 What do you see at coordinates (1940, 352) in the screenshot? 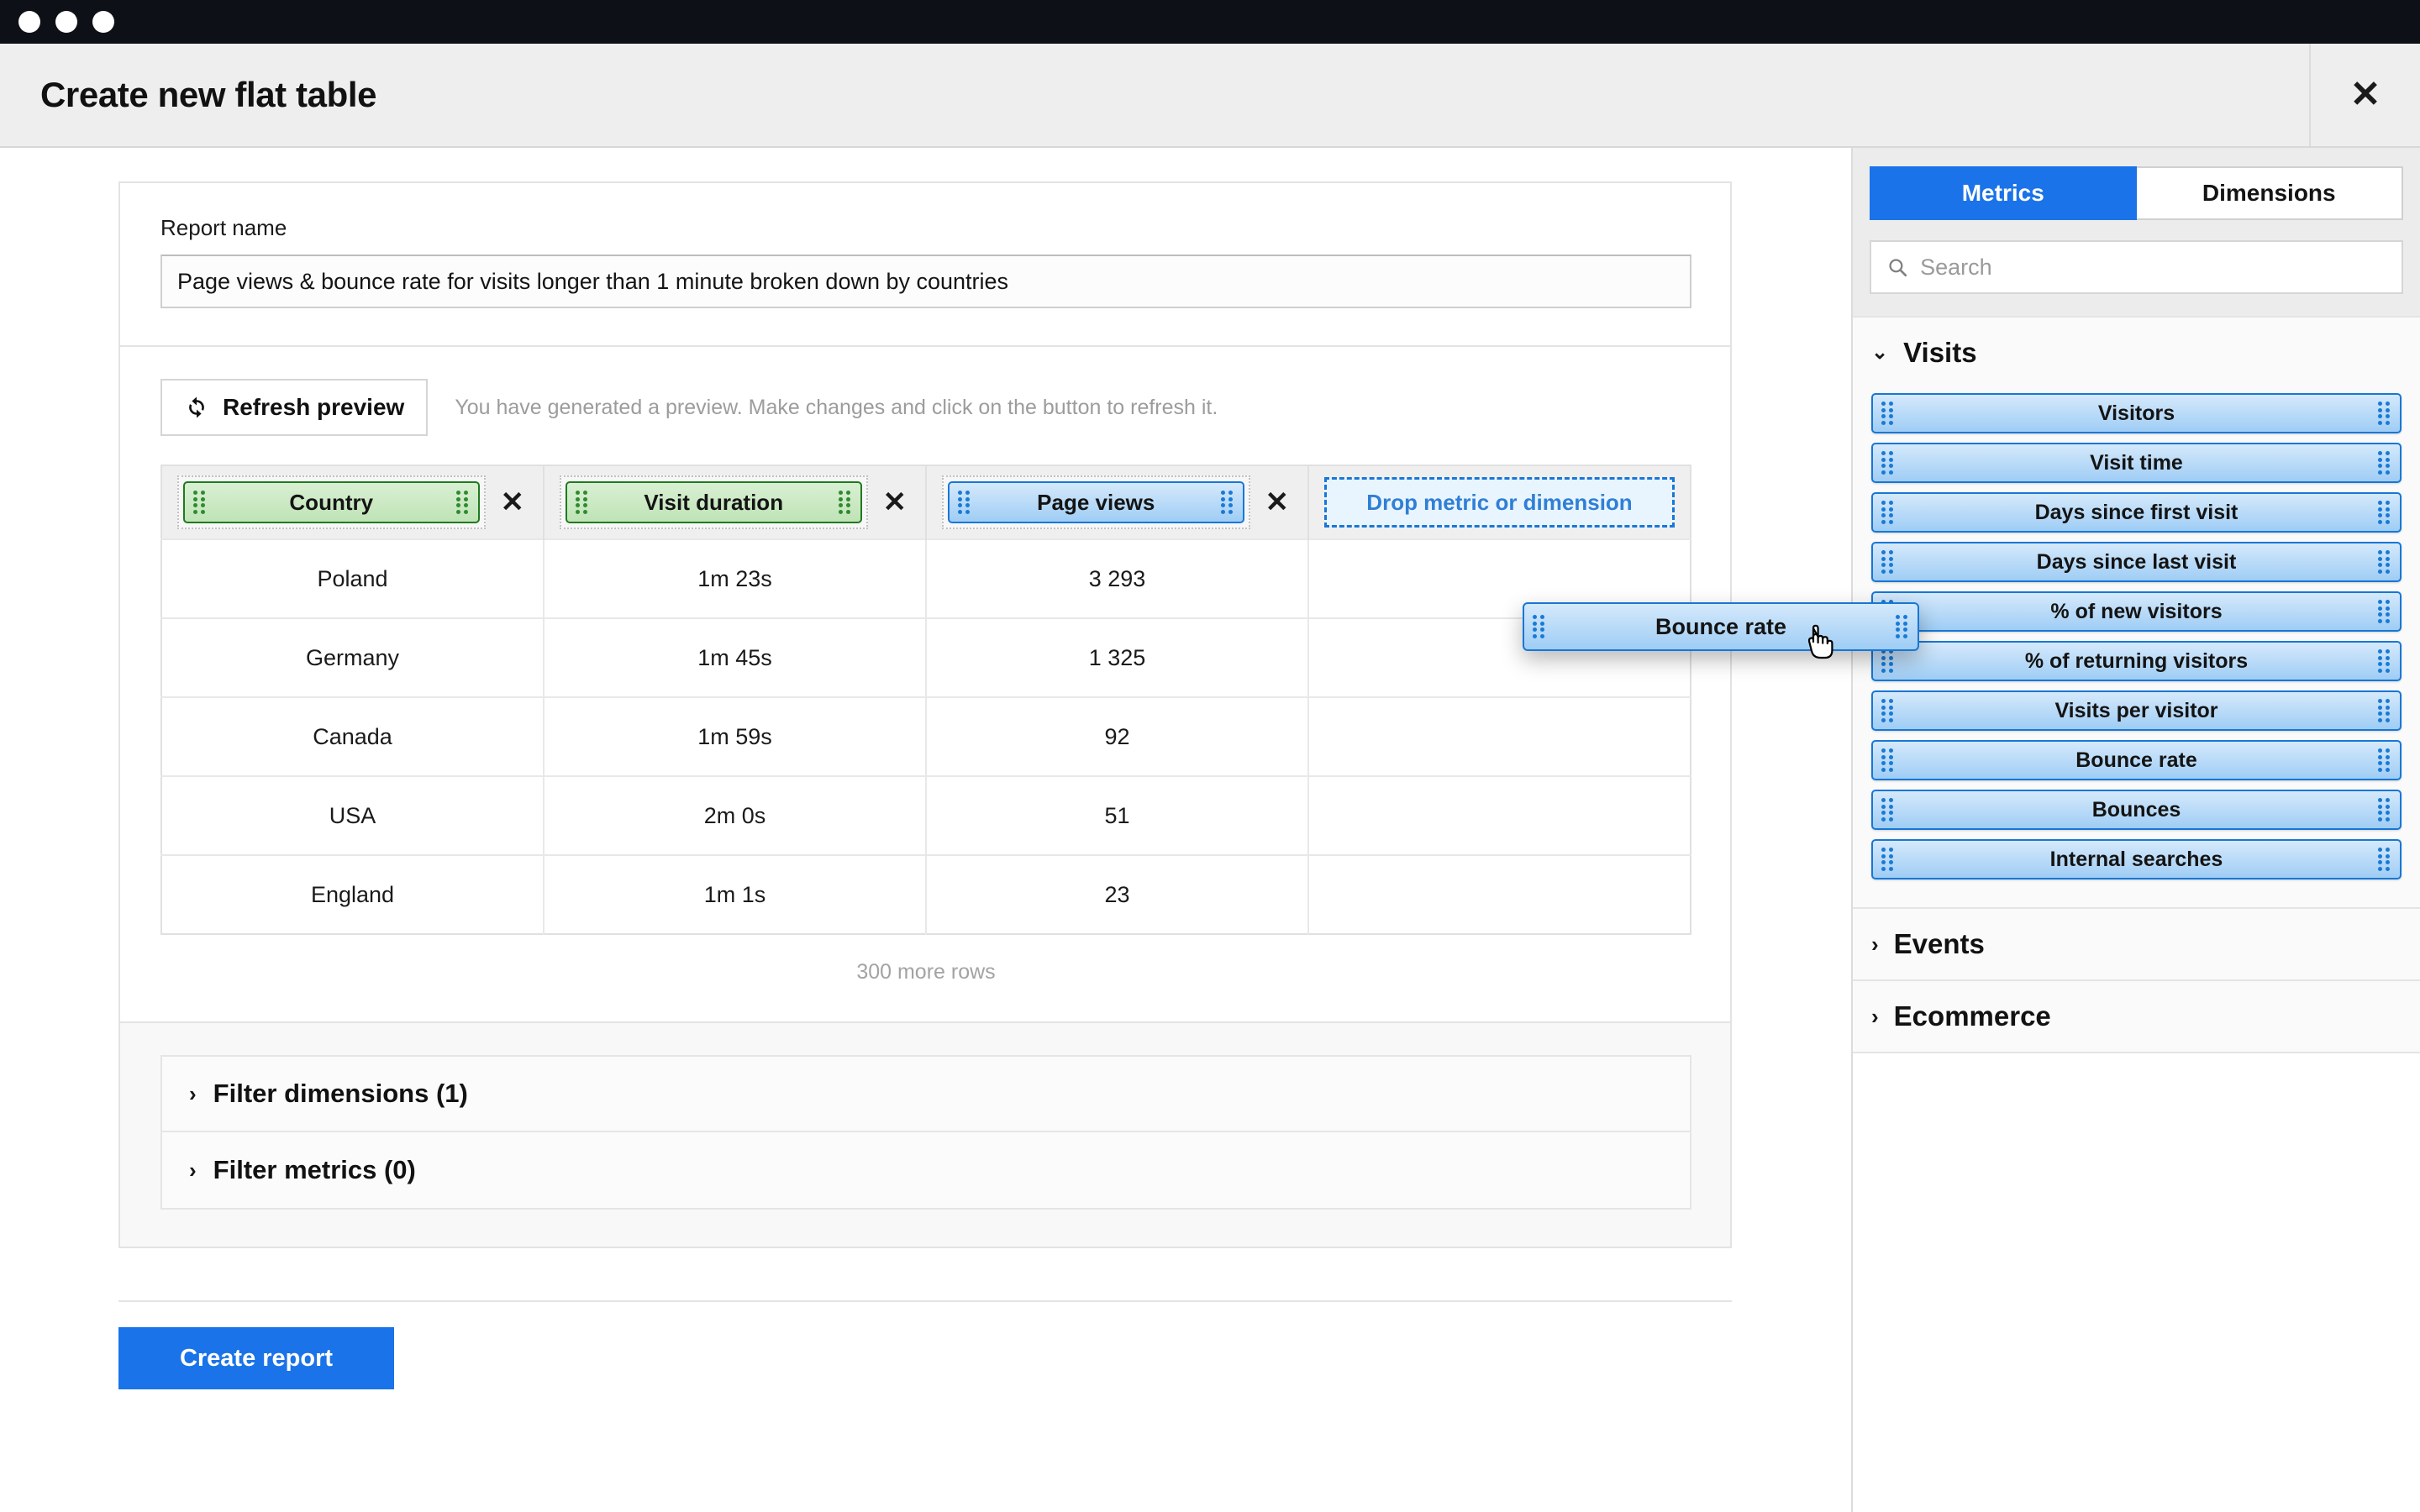
I see `sidebar-group-label: Visits` at bounding box center [1940, 352].